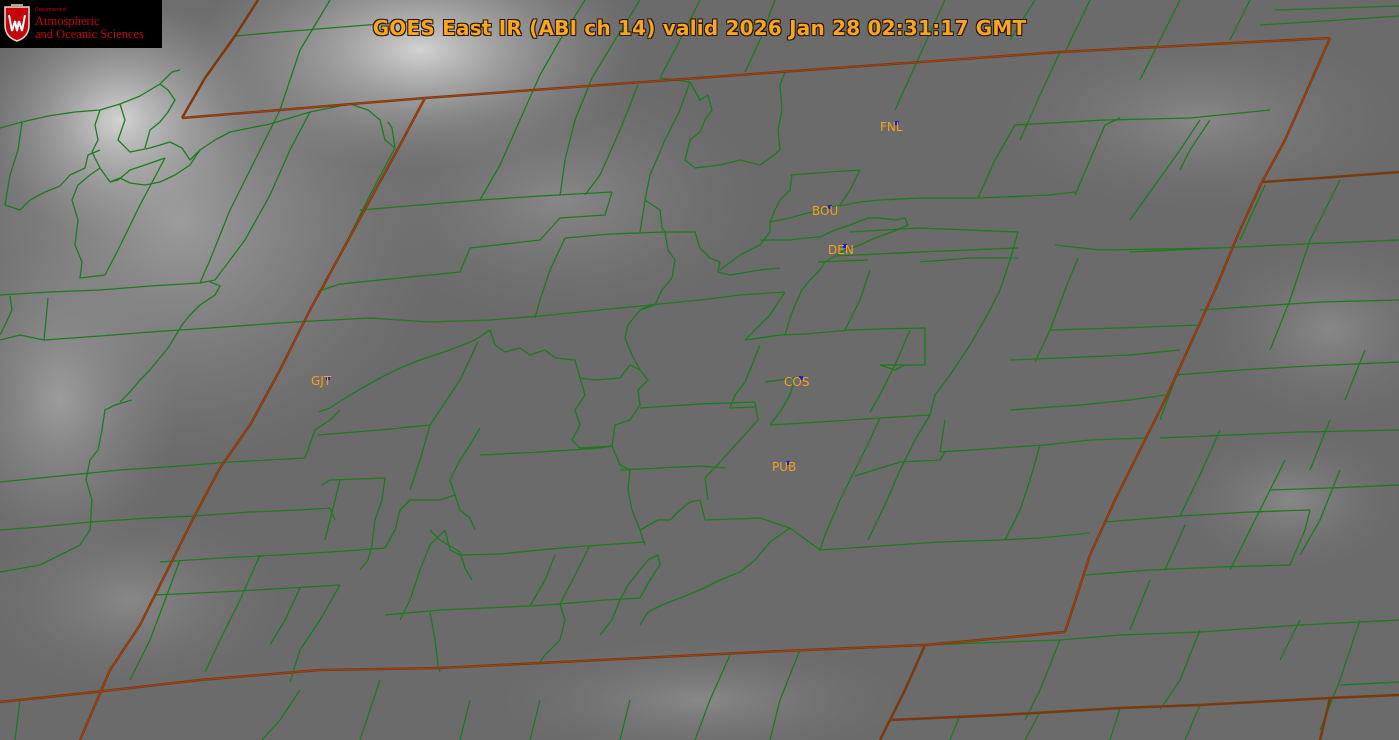 The width and height of the screenshot is (1399, 740). Describe the element at coordinates (321, 381) in the screenshot. I see `station-label-gjt: GJT` at that location.